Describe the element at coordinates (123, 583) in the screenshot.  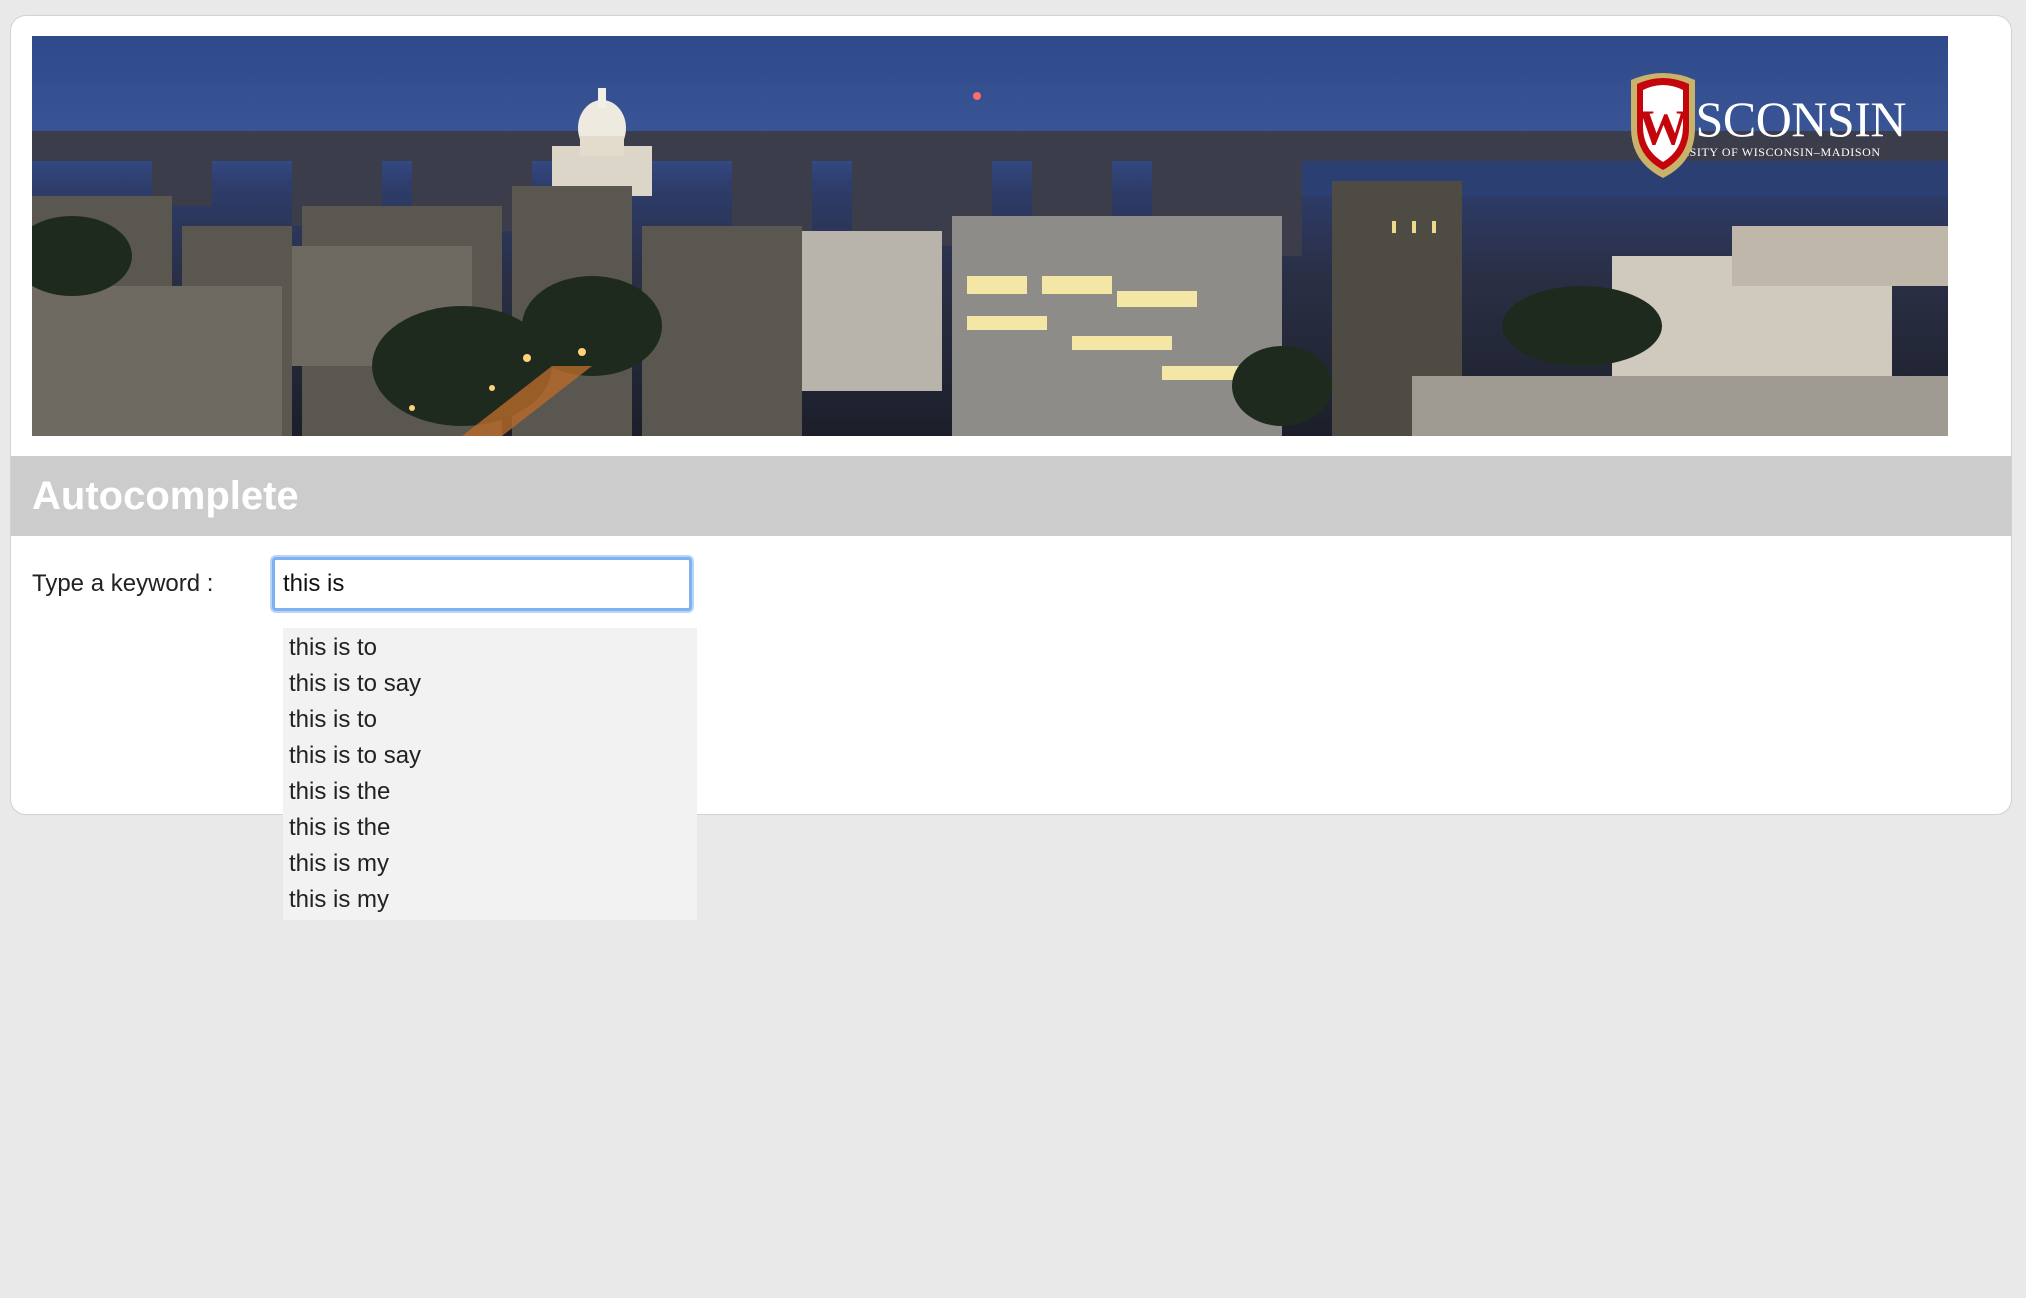
I see `keyword-label: Type a keyword :` at that location.